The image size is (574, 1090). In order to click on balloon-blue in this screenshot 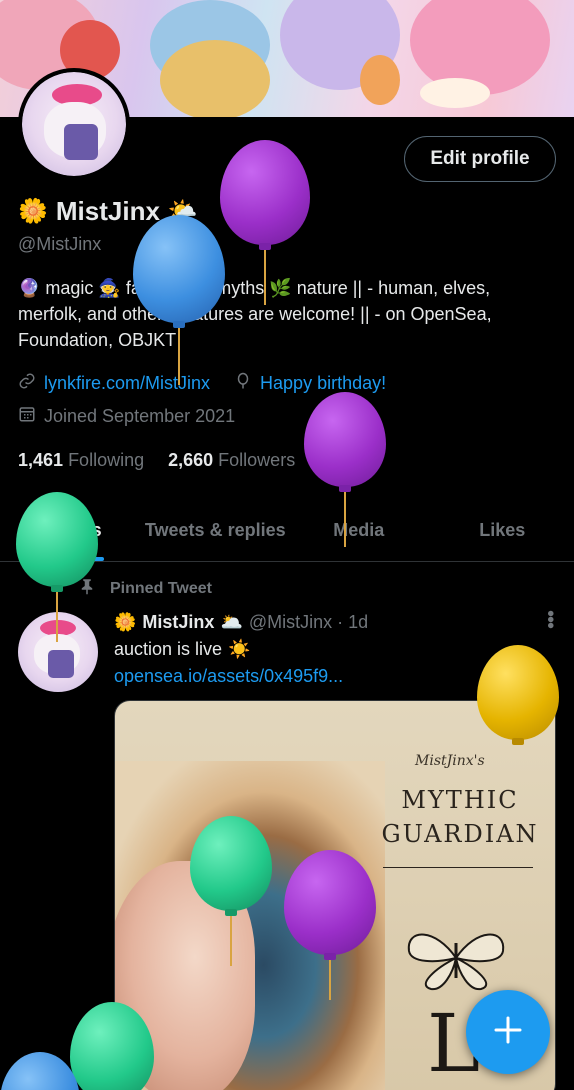, I will do `click(179, 300)`.